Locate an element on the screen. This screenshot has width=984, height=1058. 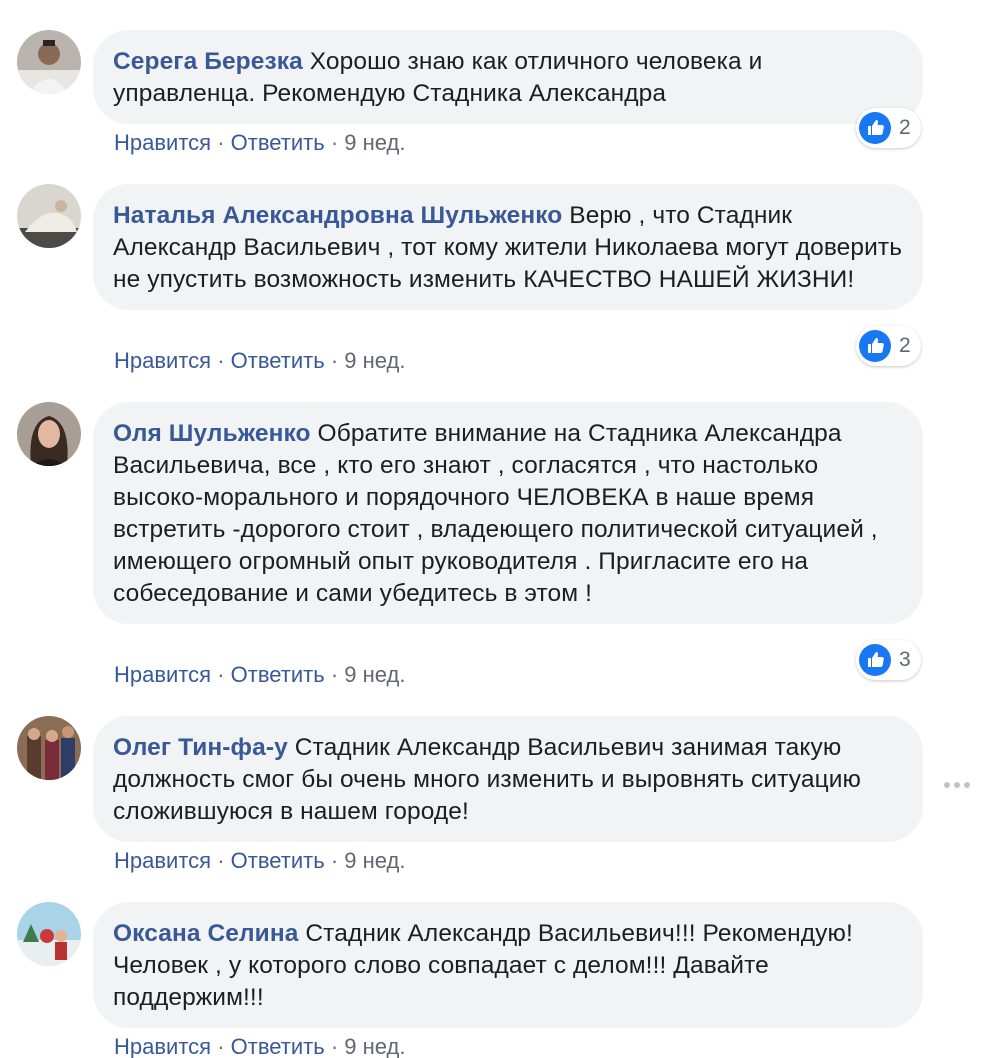
reaction-badge: 3 is located at coordinates (888, 660).